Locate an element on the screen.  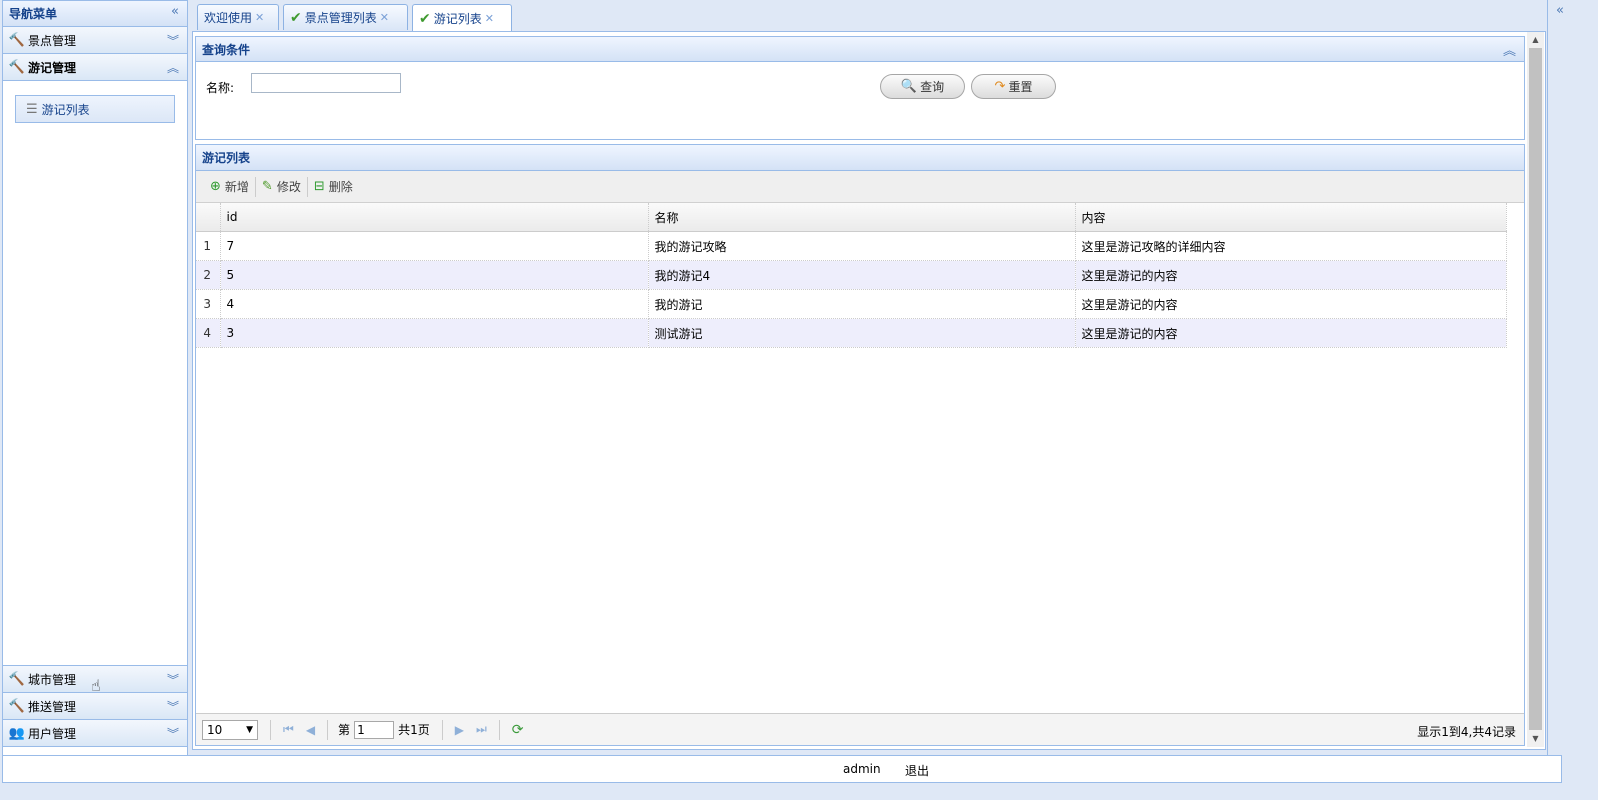
nav-section-users: 👥 用户管理 ︾ is located at coordinates (95, 733).